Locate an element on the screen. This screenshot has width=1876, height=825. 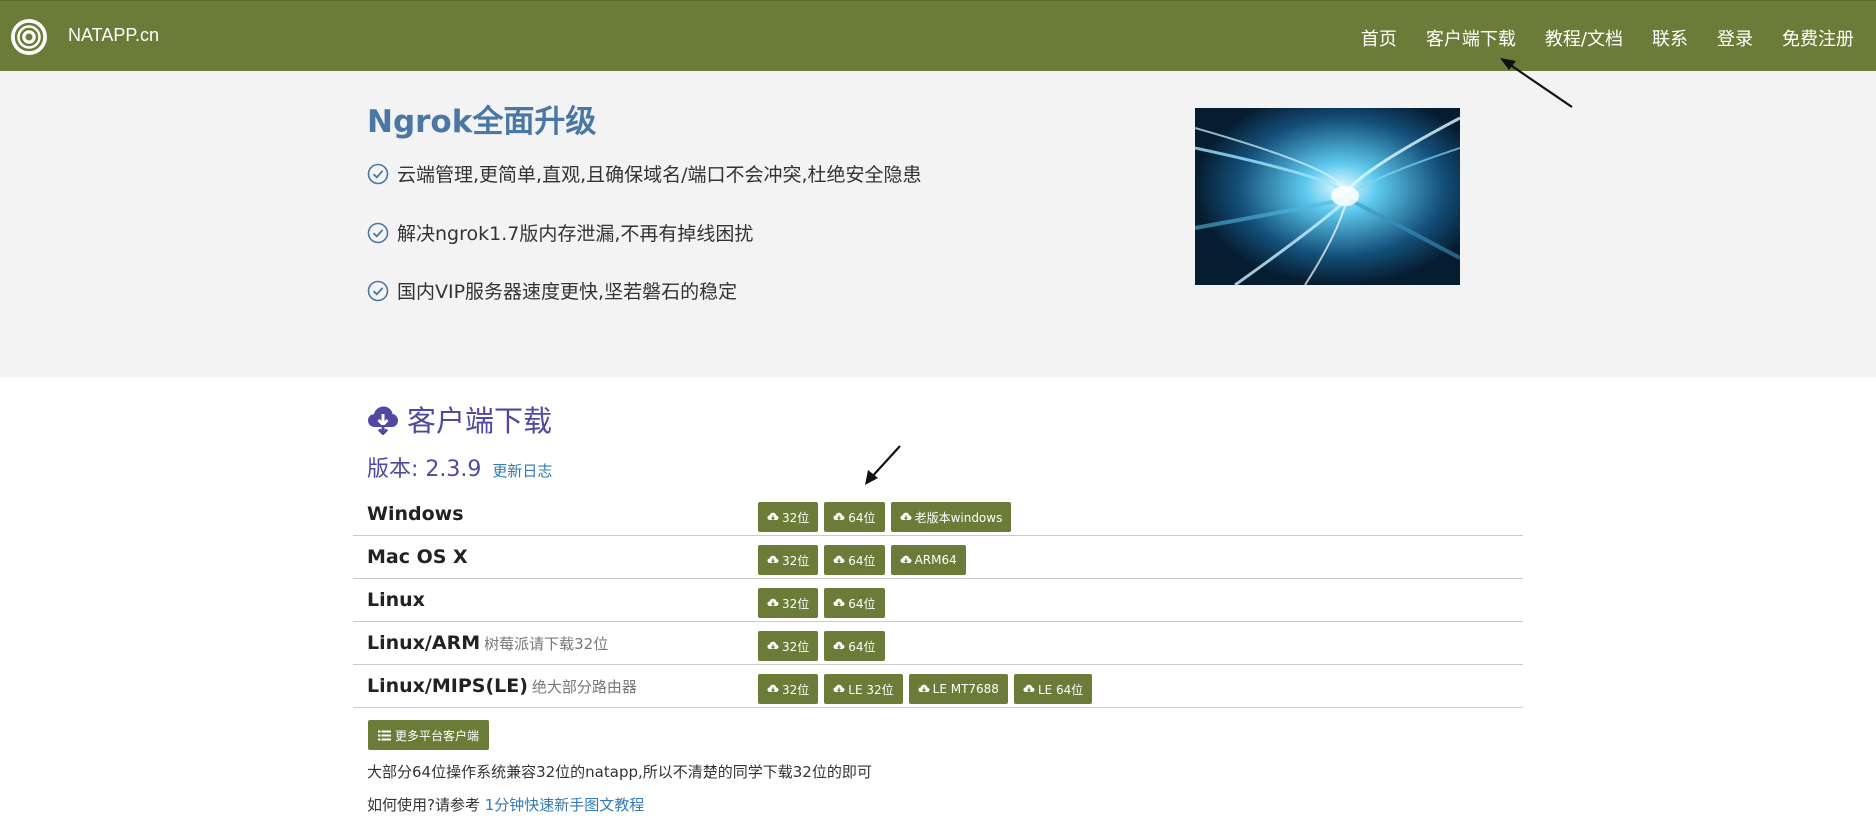
download-buttons: 32位 LE 32位 LE MT7688 LE 64位 is located at coordinates (928, 689).